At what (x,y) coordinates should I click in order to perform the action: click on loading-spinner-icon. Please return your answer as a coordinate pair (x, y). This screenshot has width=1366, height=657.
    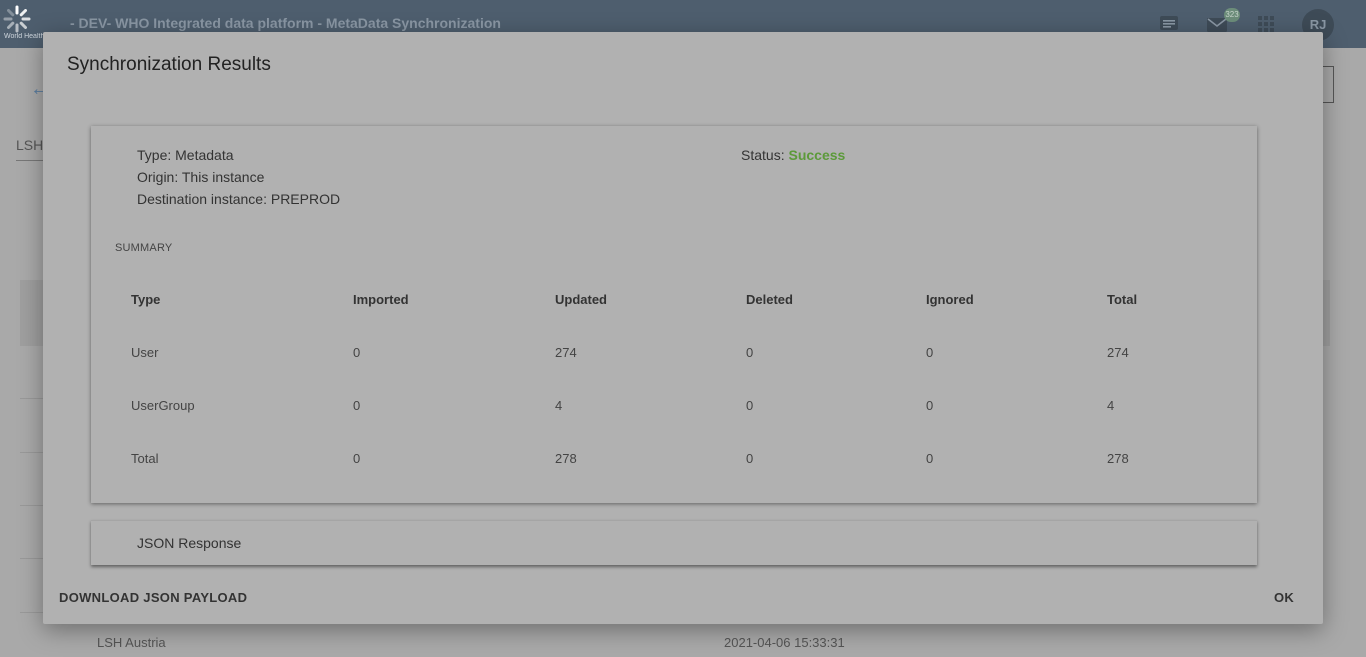
    Looking at the image, I should click on (17, 19).